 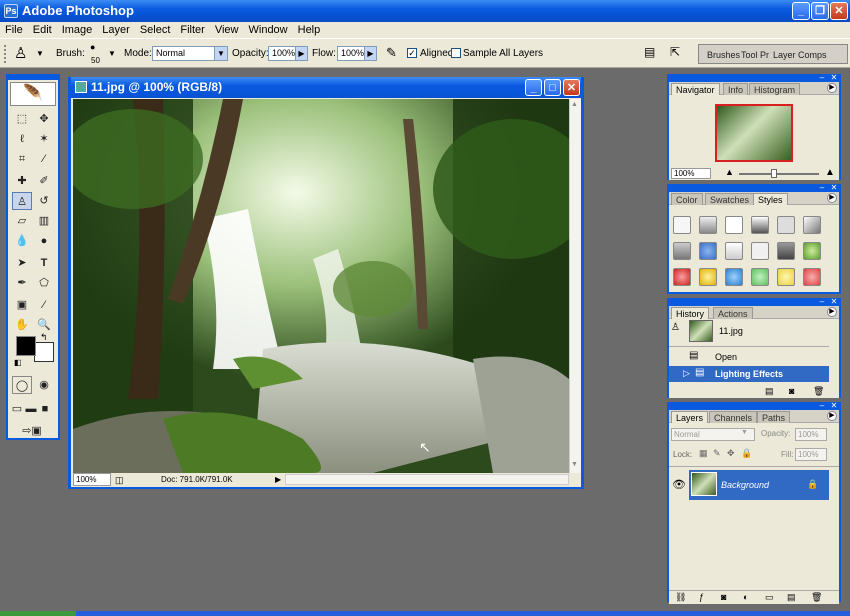 I want to click on clone-stamp-preset-icon: ♙, so click(x=20, y=53).